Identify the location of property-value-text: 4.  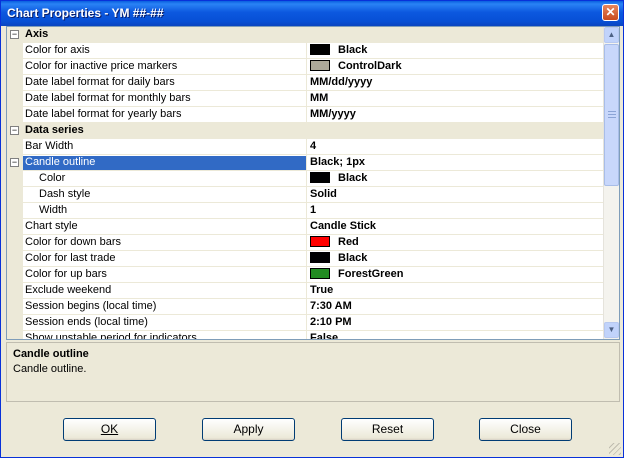
(313, 146).